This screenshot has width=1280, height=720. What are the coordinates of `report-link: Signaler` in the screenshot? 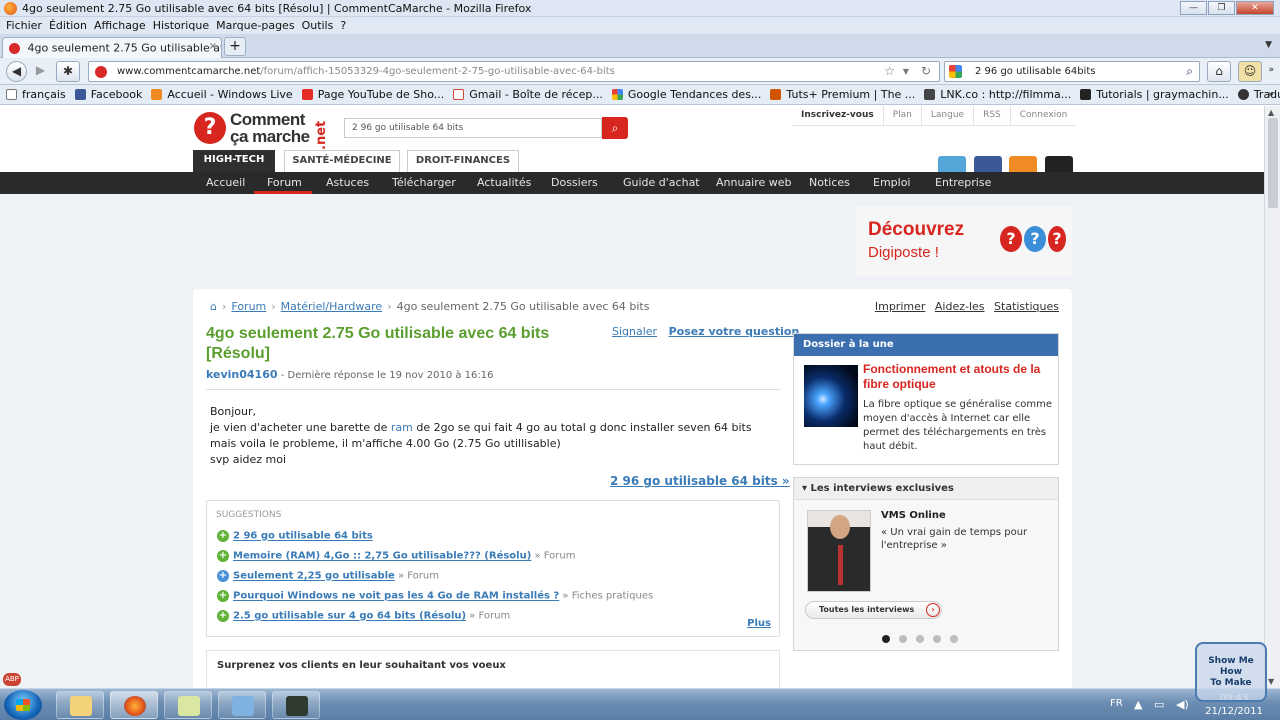 It's located at (634, 331).